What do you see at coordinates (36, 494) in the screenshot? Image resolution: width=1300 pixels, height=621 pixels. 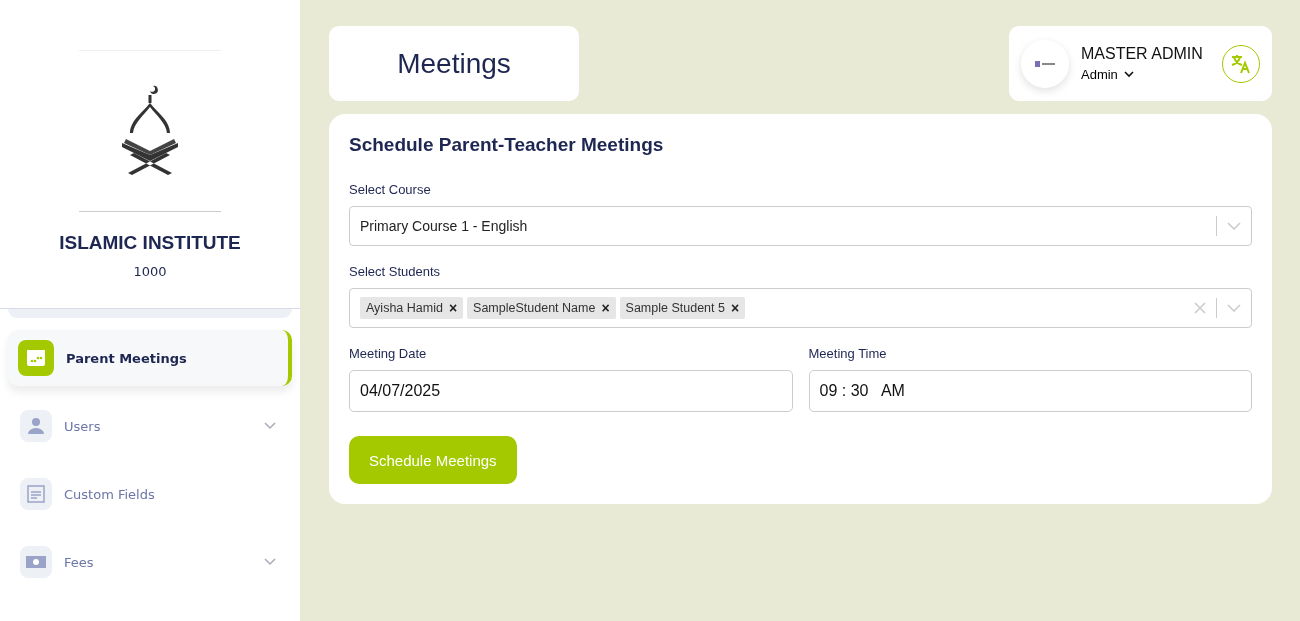 I see `form-icon` at bounding box center [36, 494].